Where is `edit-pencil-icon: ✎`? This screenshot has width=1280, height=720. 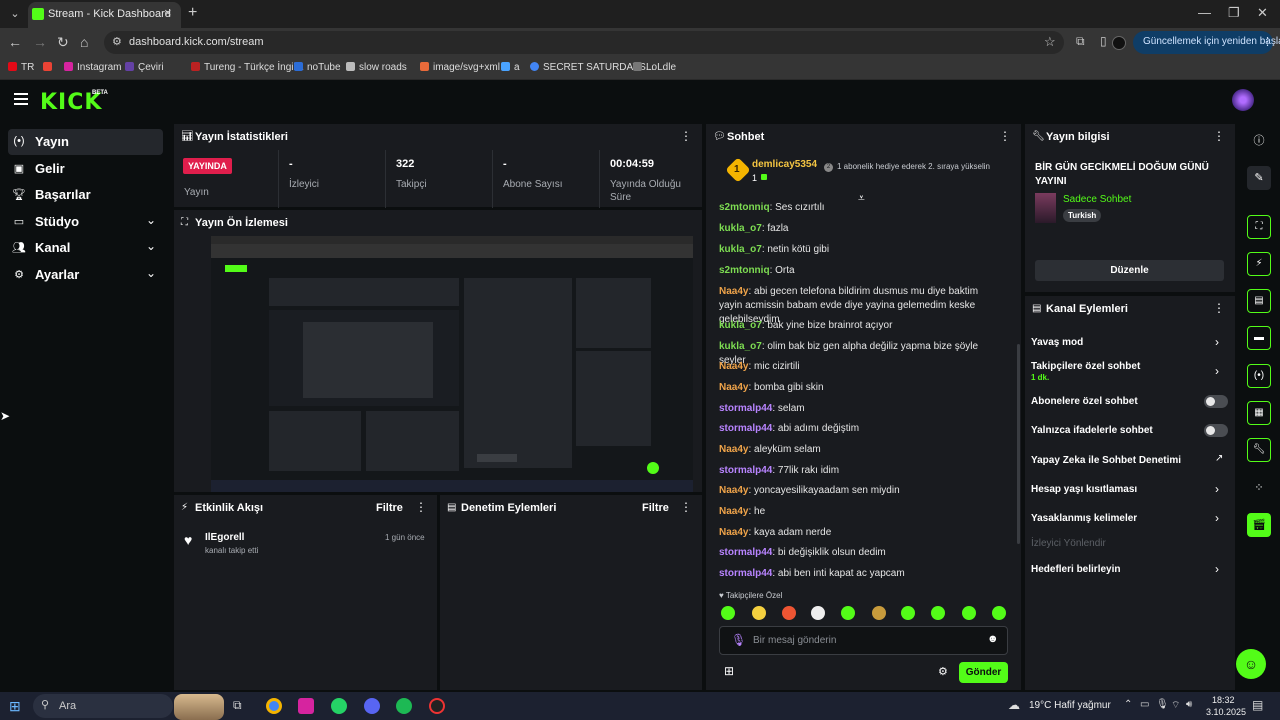 edit-pencil-icon: ✎ is located at coordinates (1259, 178).